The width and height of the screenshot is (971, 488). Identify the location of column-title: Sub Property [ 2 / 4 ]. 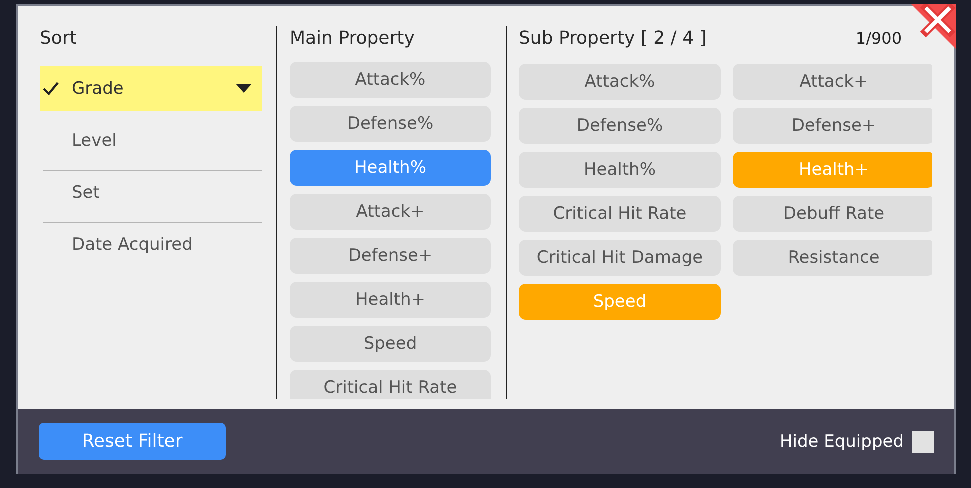
(613, 39).